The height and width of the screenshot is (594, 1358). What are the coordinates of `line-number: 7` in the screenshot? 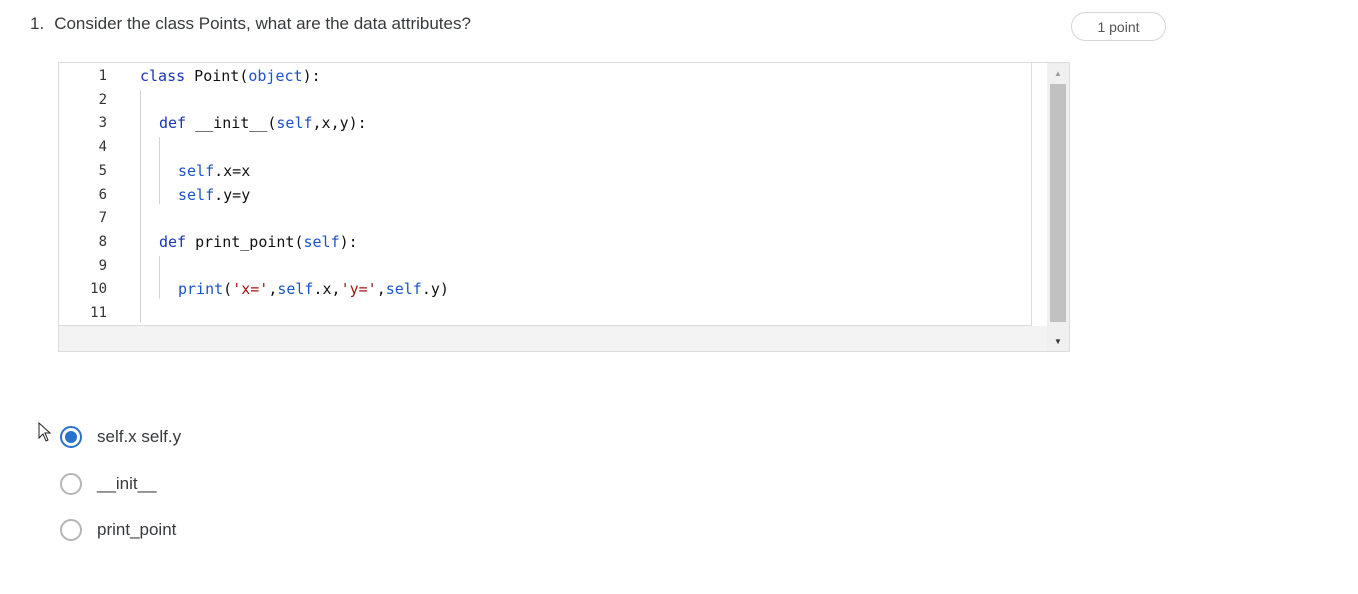 It's located at (102, 218).